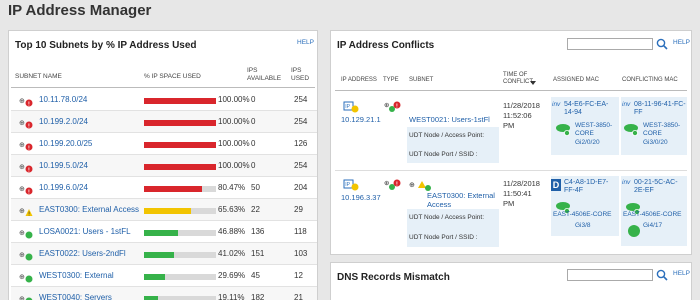  What do you see at coordinates (511, 281) in the screenshot?
I see `dns-mismatch-panel: DNS Records Mismatch HELP` at bounding box center [511, 281].